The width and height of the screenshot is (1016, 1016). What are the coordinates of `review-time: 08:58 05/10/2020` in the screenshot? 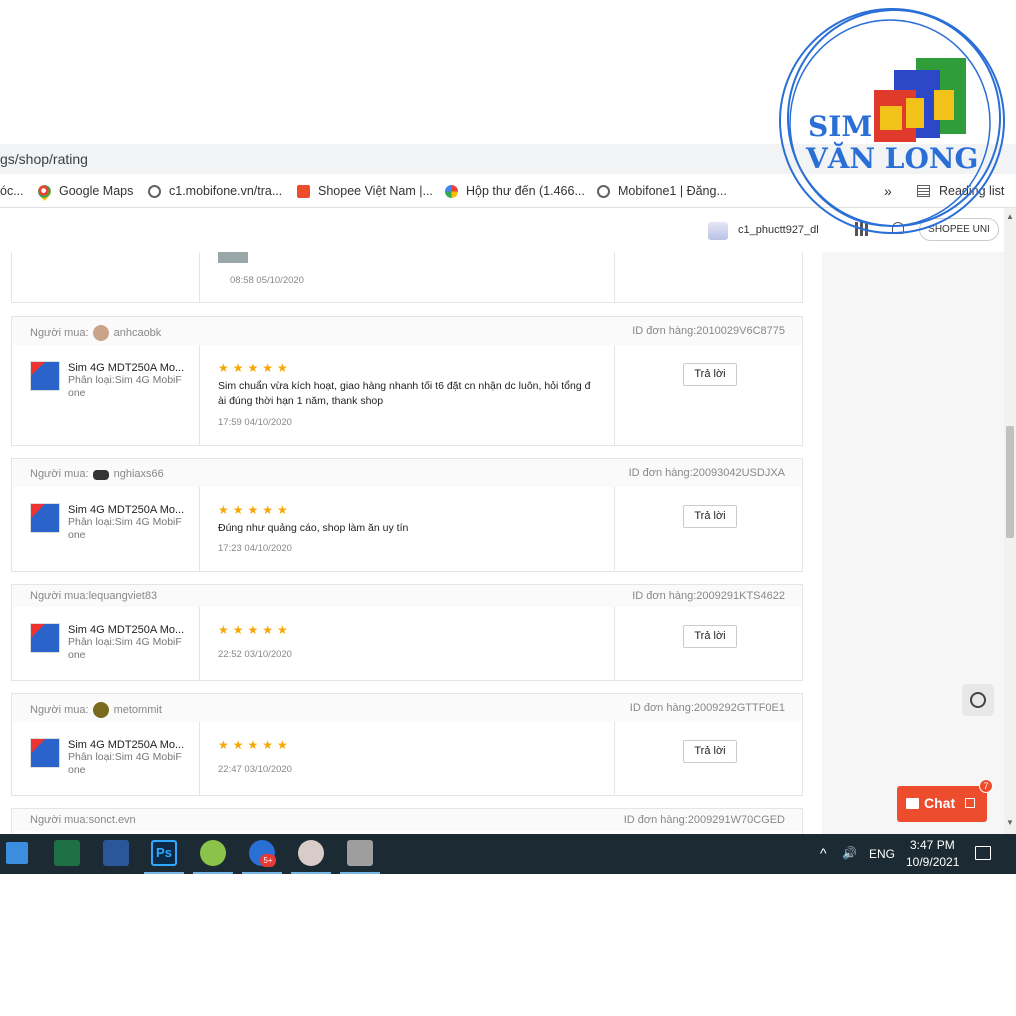 It's located at (267, 280).